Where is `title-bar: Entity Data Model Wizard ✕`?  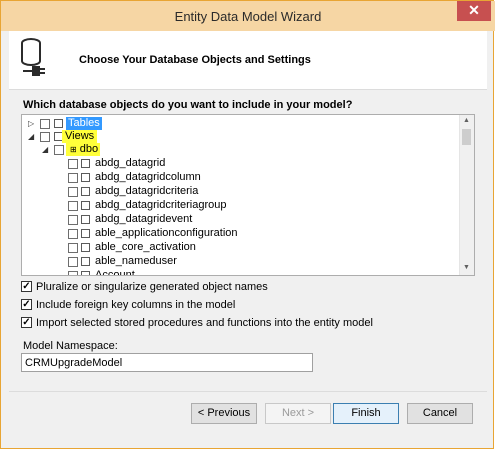
title-bar: Entity Data Model Wizard ✕ is located at coordinates (248, 16).